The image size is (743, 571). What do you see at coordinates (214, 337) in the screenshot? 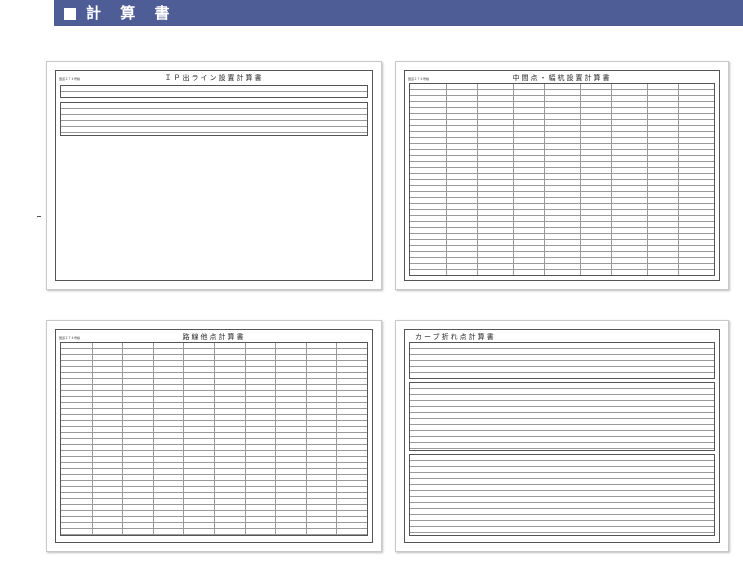
I see `document-title: 路線他点計算書` at bounding box center [214, 337].